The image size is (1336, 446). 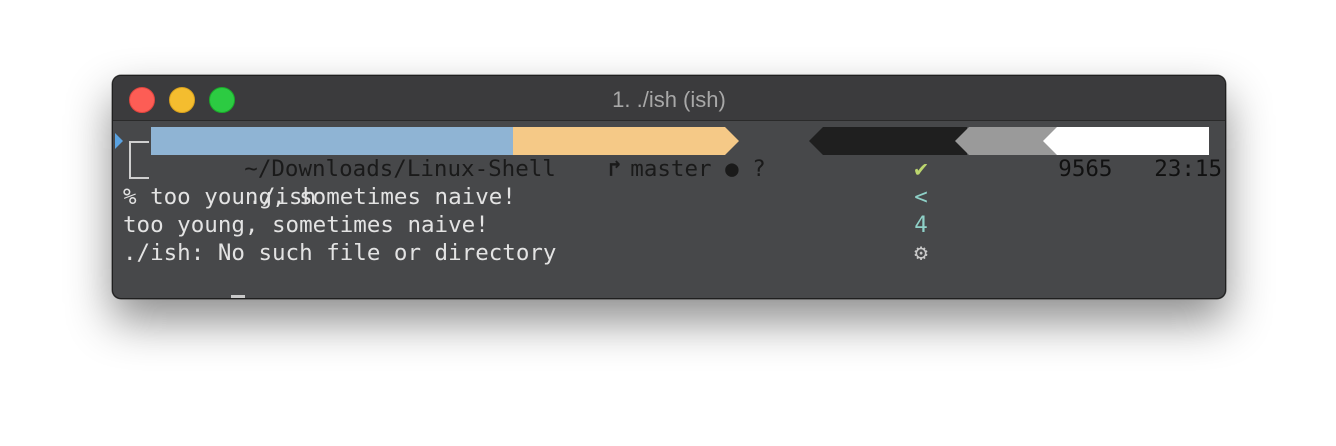 What do you see at coordinates (1141, 154) in the screenshot?
I see `time-segment: 23:15:20` at bounding box center [1141, 154].